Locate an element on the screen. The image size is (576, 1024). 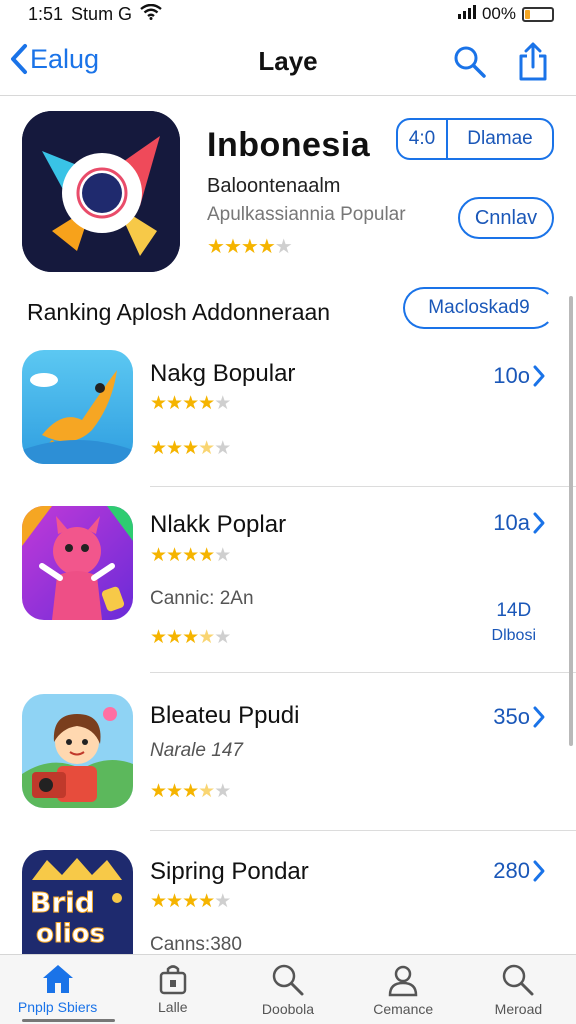
app-icon: Brid olios is located at coordinates (77, 902).